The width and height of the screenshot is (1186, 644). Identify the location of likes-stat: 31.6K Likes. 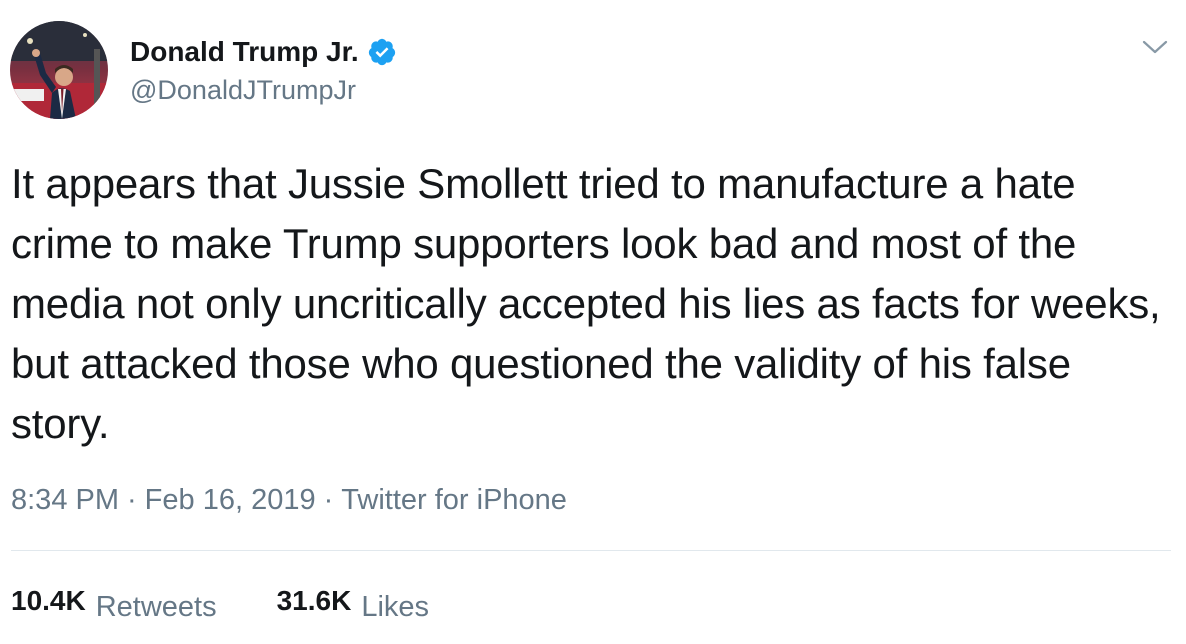
(352, 604).